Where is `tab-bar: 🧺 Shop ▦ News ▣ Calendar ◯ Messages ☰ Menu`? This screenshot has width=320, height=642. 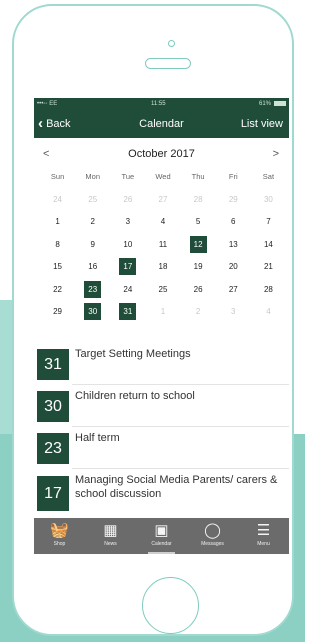
tab-bar: 🧺 Shop ▦ News ▣ Calendar ◯ Messages ☰ Menu is located at coordinates (161, 536).